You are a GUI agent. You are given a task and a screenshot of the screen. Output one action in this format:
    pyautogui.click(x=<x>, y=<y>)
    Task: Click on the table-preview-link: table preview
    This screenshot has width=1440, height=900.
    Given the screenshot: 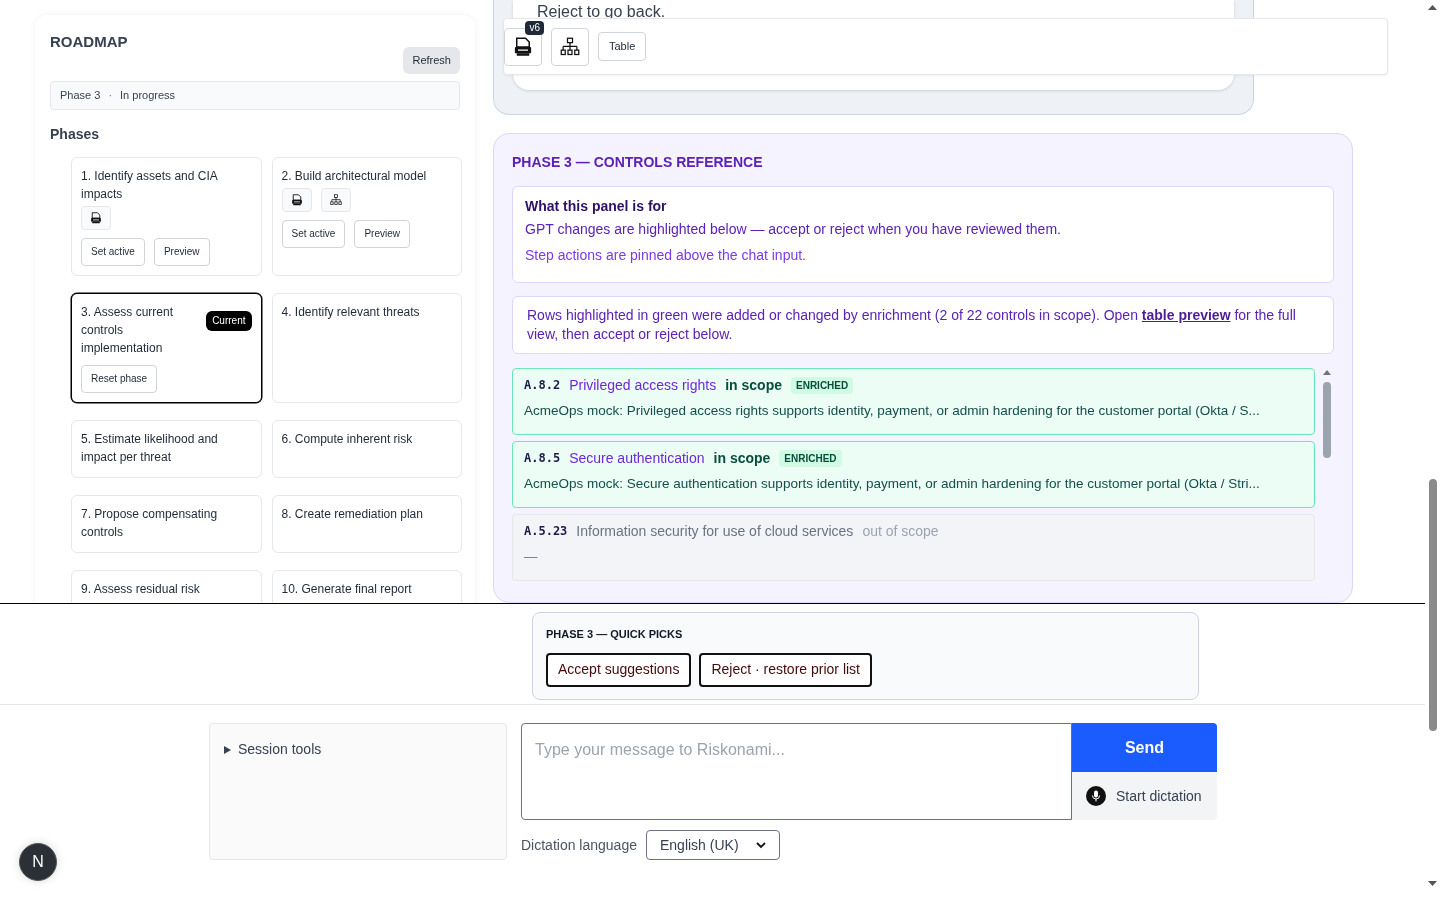 What is the action you would take?
    pyautogui.click(x=1186, y=314)
    